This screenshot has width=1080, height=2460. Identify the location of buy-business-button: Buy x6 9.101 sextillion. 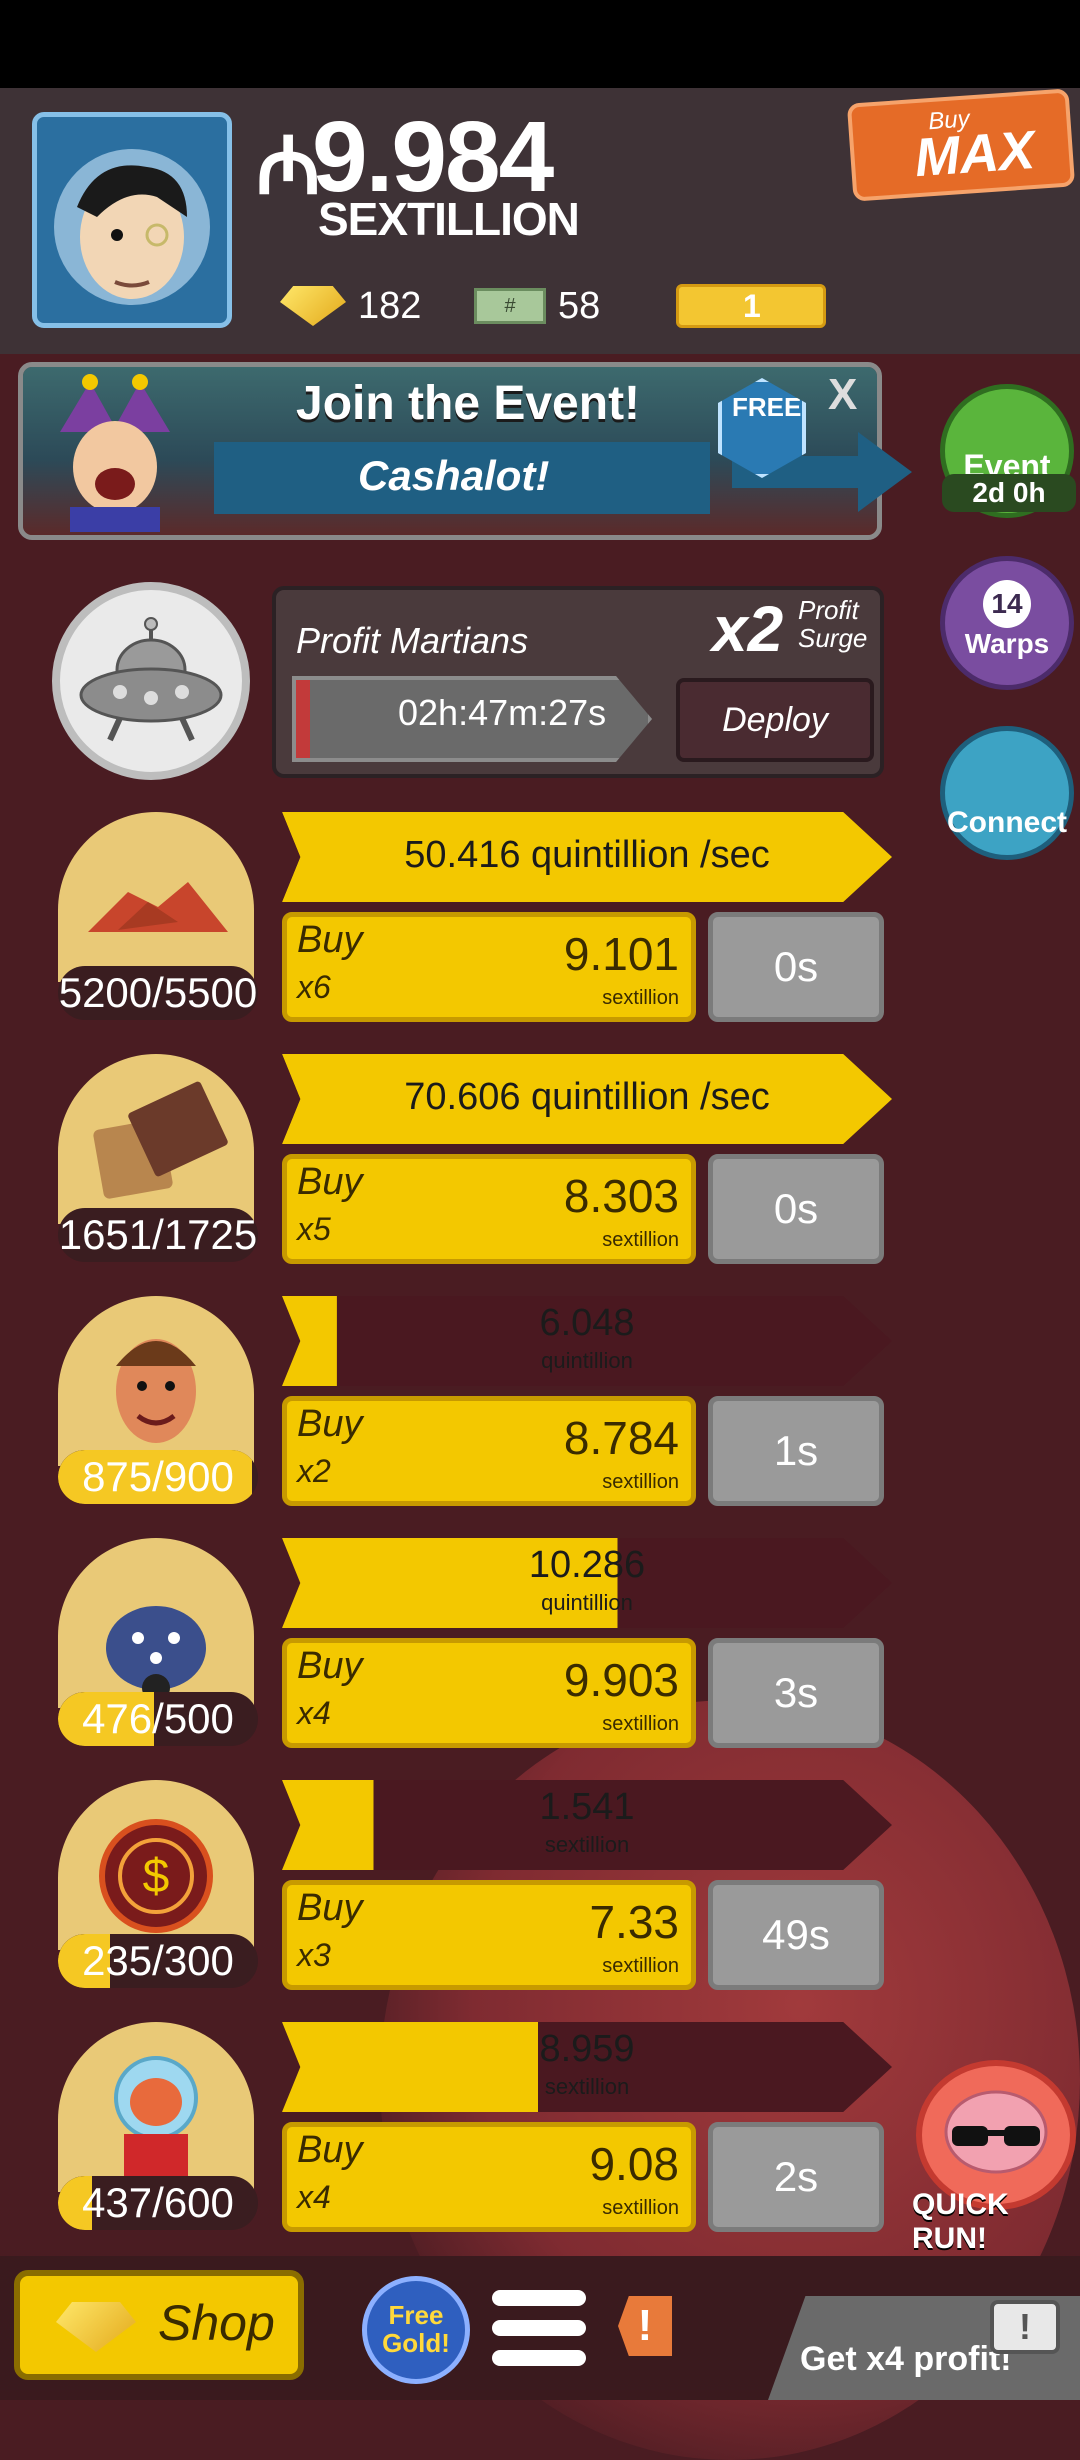
(489, 967).